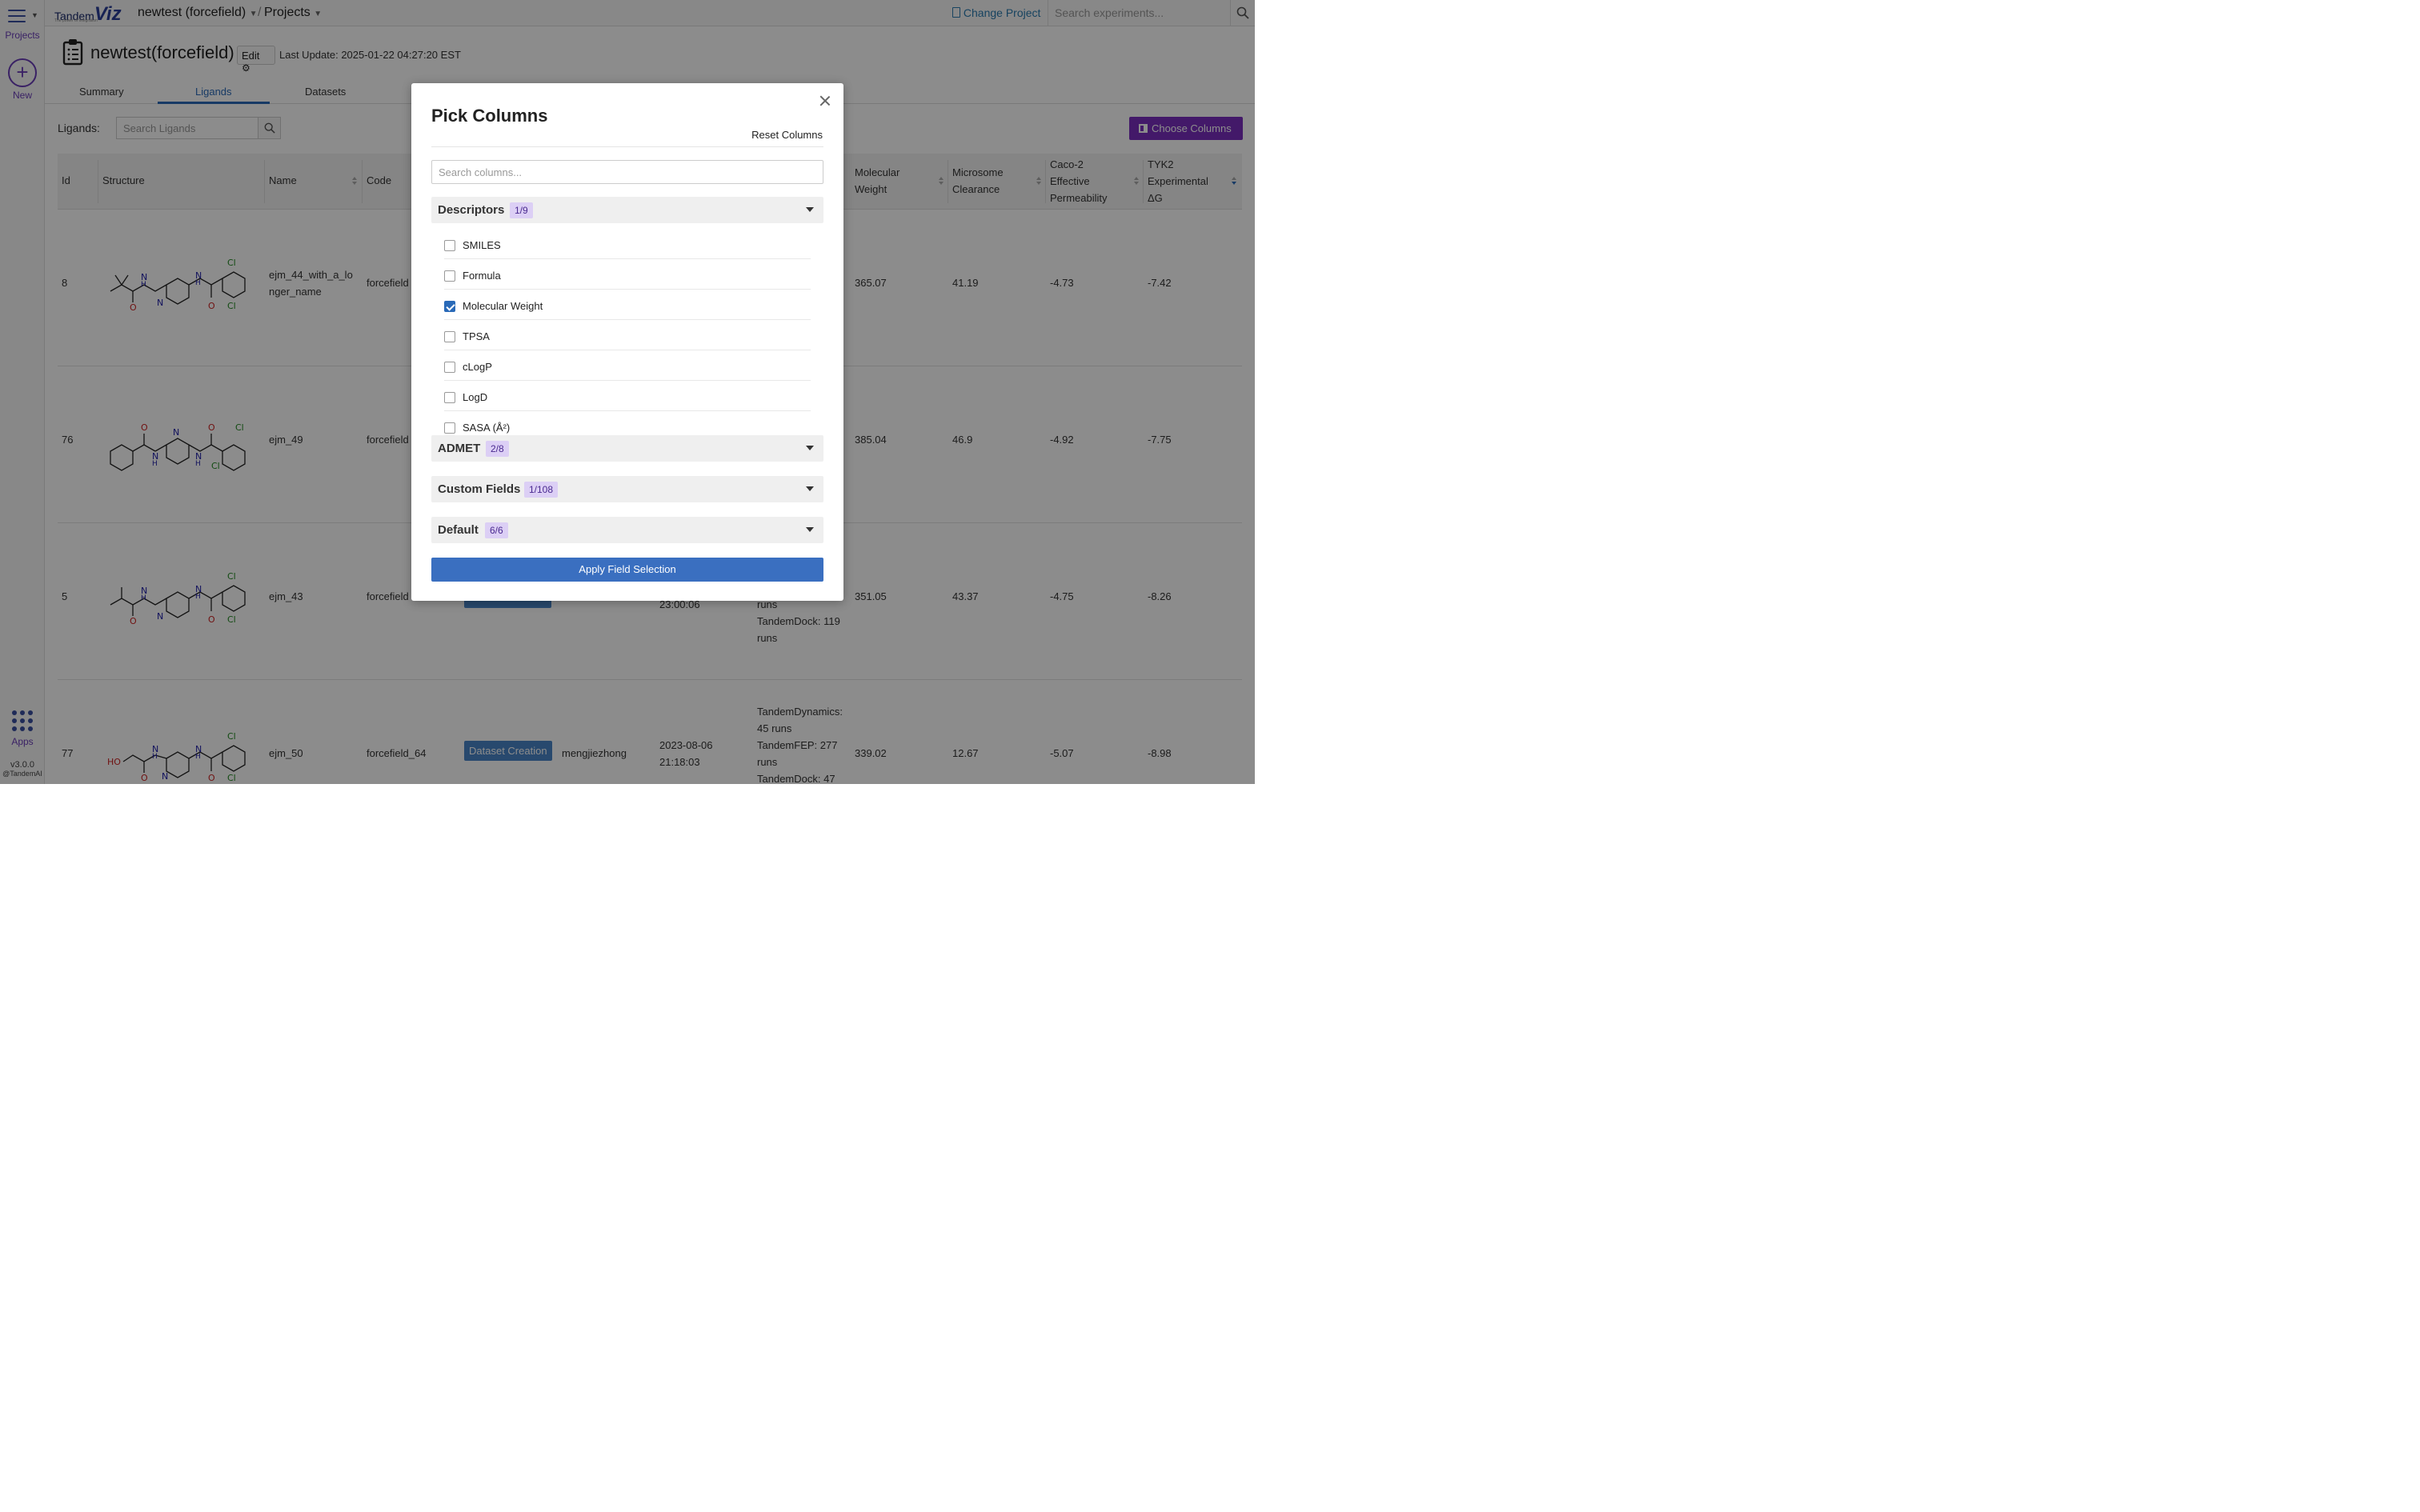 Image resolution: width=2420 pixels, height=1512 pixels. What do you see at coordinates (627, 210) in the screenshot?
I see `group-descriptors: Descriptors 1/9` at bounding box center [627, 210].